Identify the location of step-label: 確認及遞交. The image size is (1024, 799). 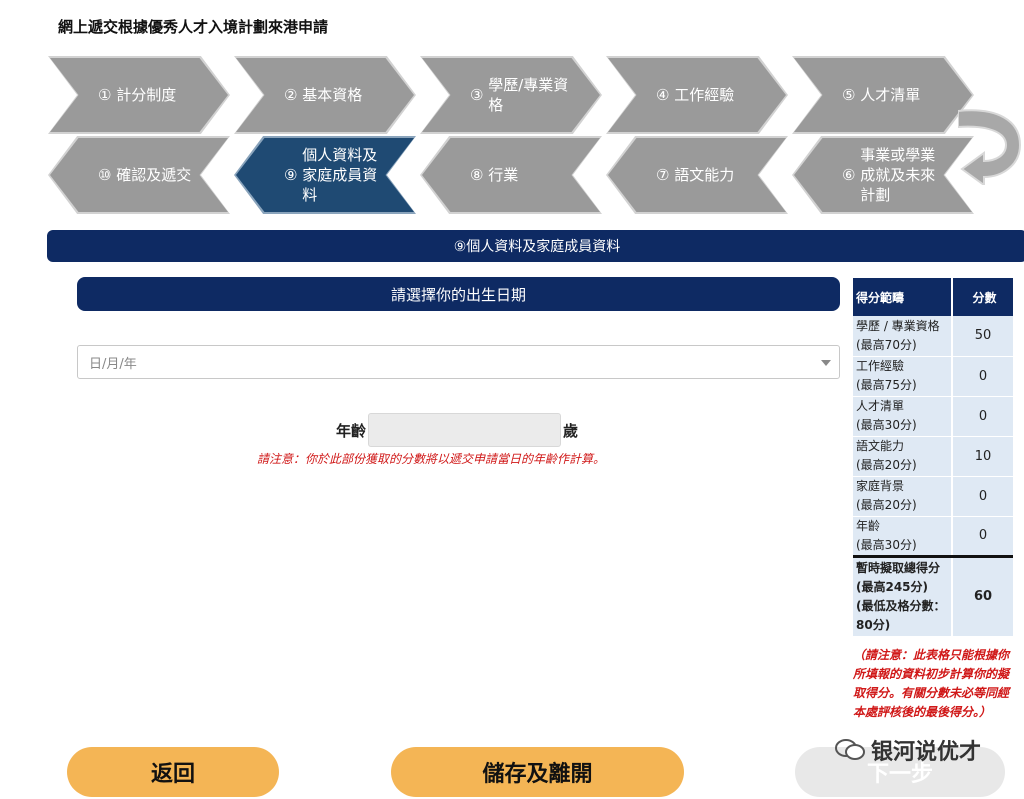
(154, 175).